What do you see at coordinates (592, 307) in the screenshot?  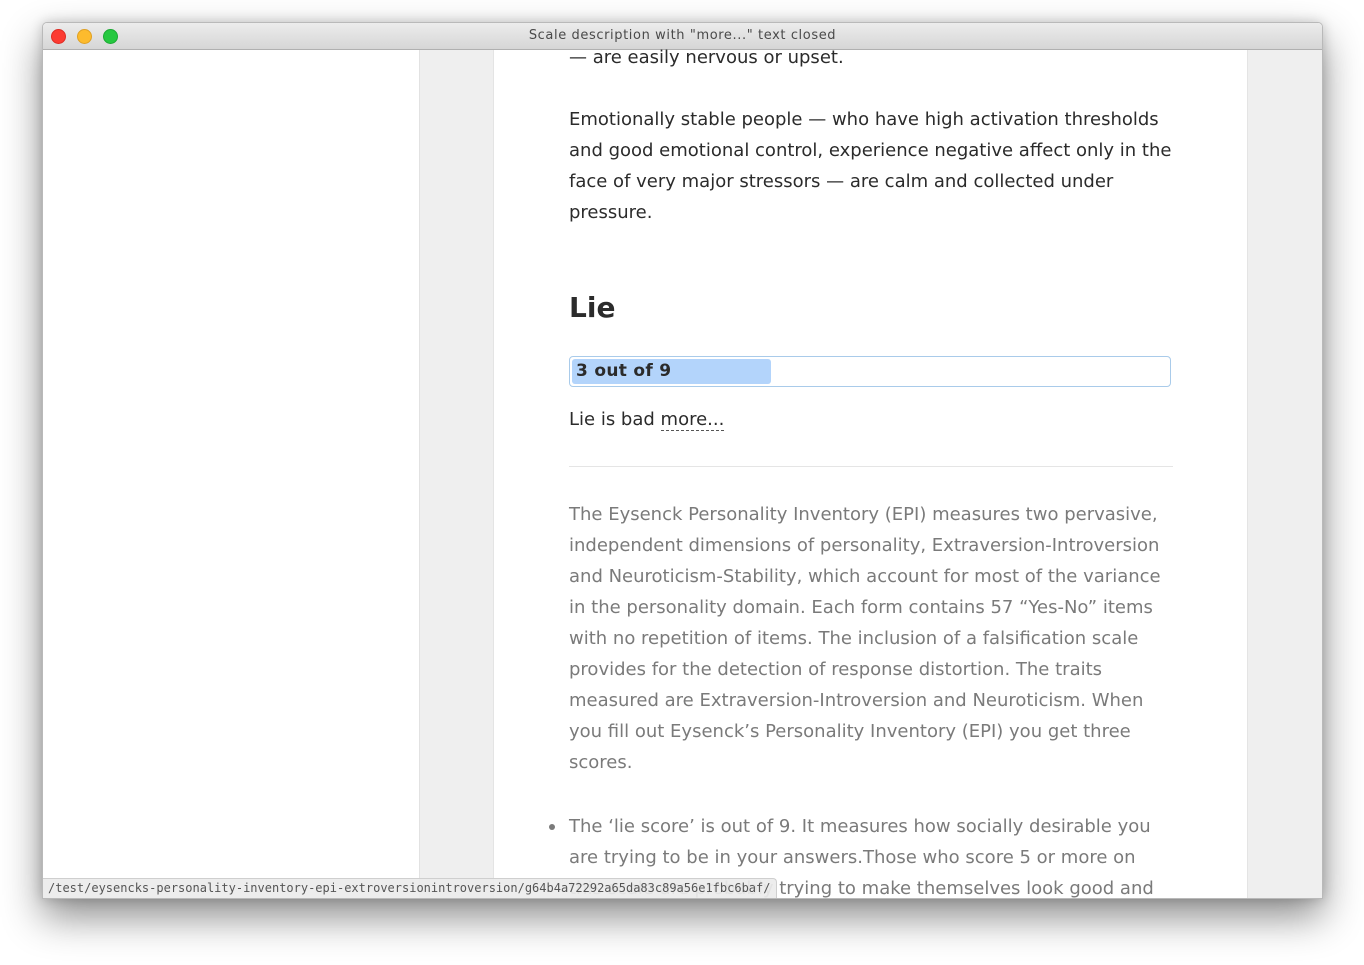 I see `lie-scale-heading: Lie` at bounding box center [592, 307].